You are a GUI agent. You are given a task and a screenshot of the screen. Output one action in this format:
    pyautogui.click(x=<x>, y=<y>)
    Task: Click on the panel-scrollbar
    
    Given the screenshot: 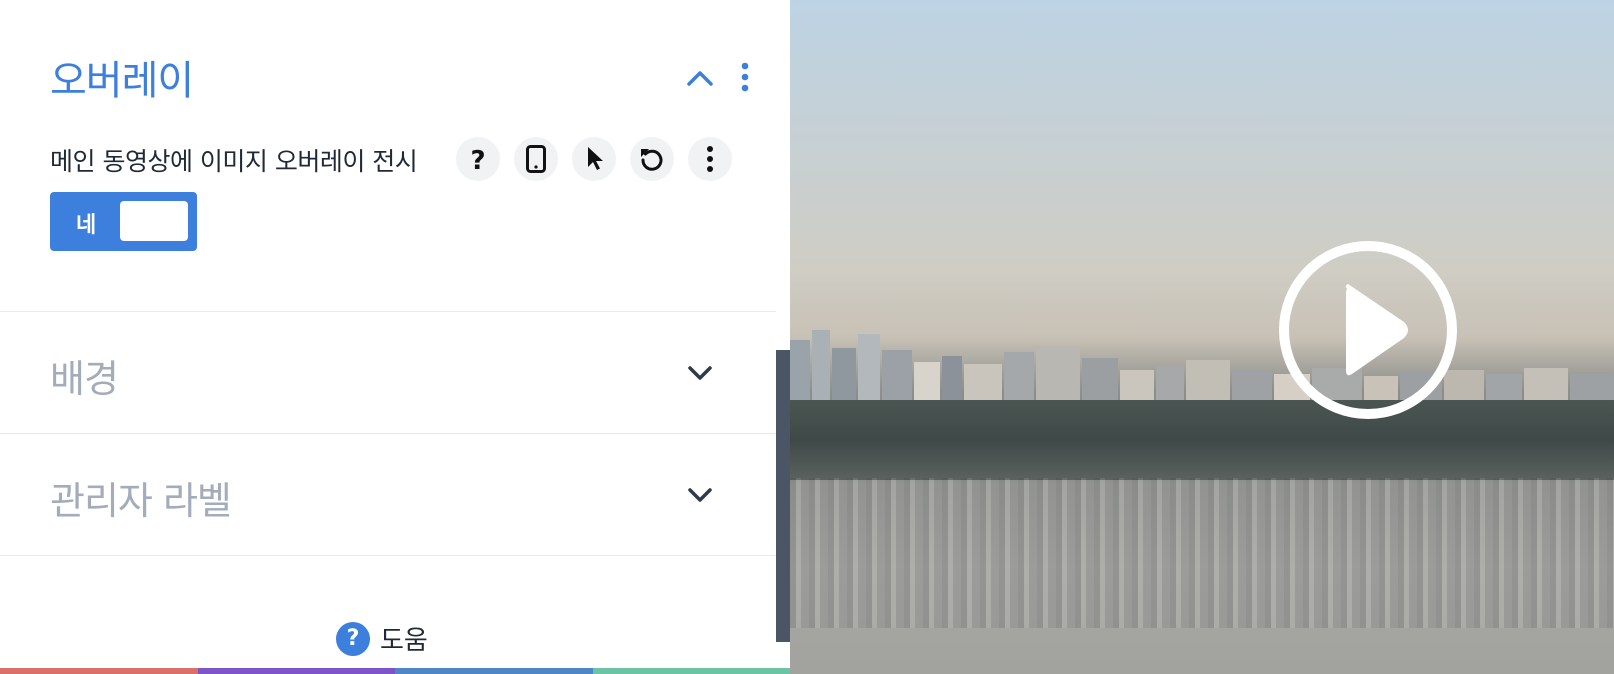 What is the action you would take?
    pyautogui.click(x=783, y=496)
    